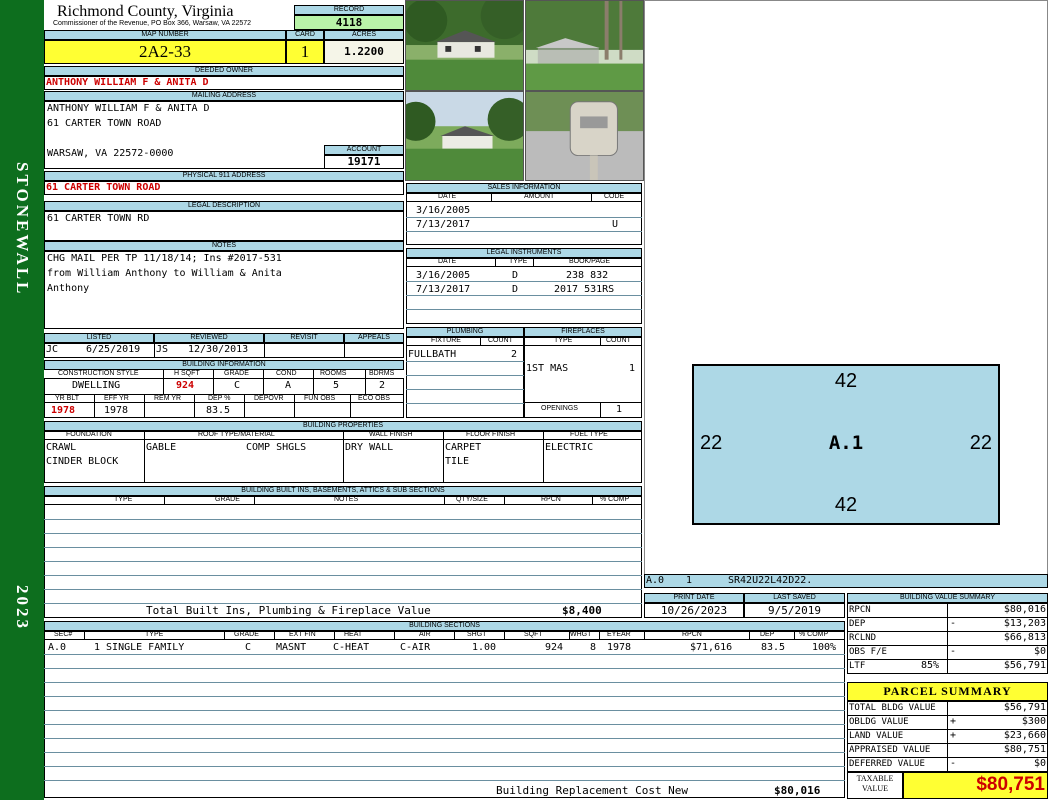  What do you see at coordinates (694, 610) in the screenshot?
I see `print-date: 10/26/2023` at bounding box center [694, 610].